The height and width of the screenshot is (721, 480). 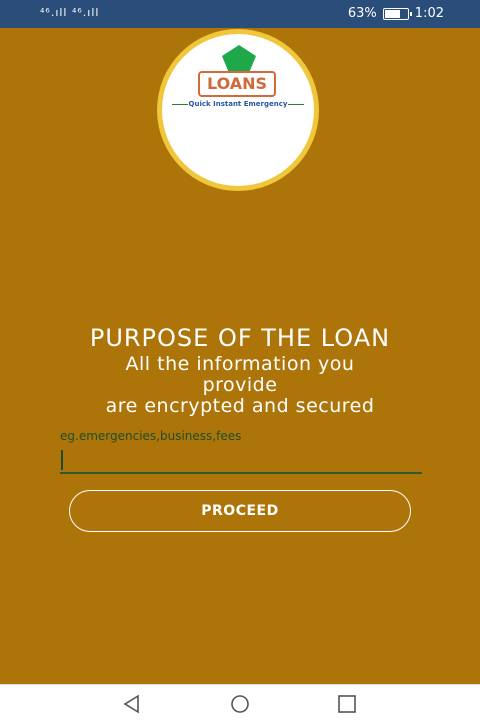 I want to click on pentagon-icon, so click(x=239, y=59).